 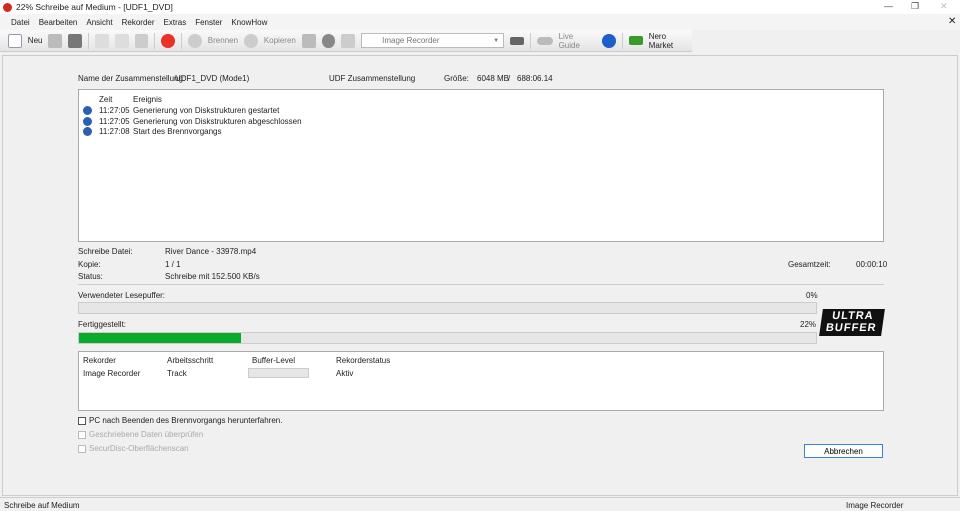 What do you see at coordinates (7, 7) in the screenshot?
I see `nero-logo-icon` at bounding box center [7, 7].